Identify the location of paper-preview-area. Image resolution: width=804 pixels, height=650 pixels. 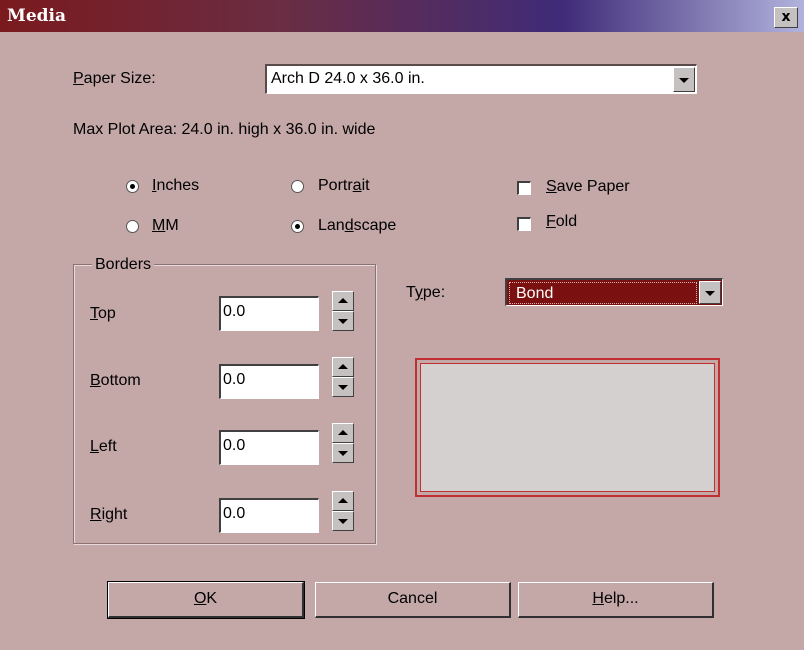
(567, 427).